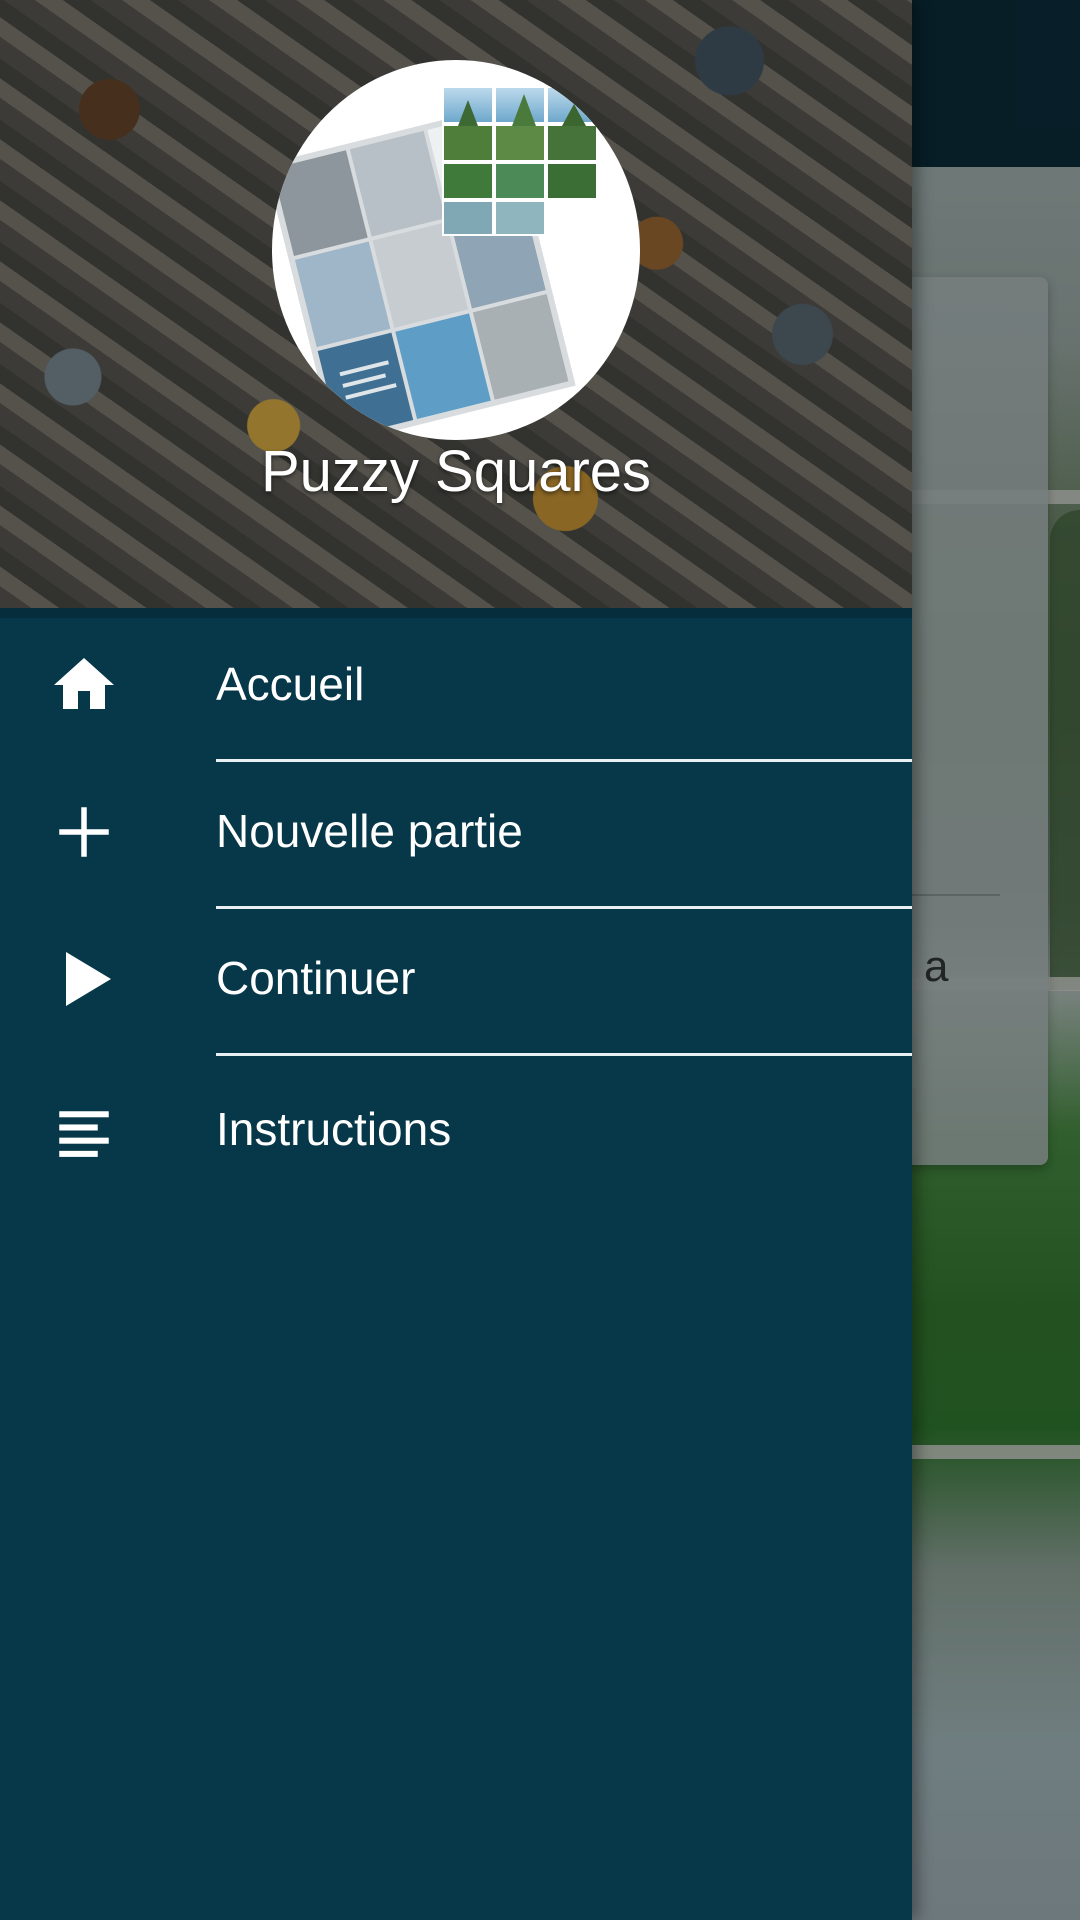  I want to click on app-logo, so click(456, 250).